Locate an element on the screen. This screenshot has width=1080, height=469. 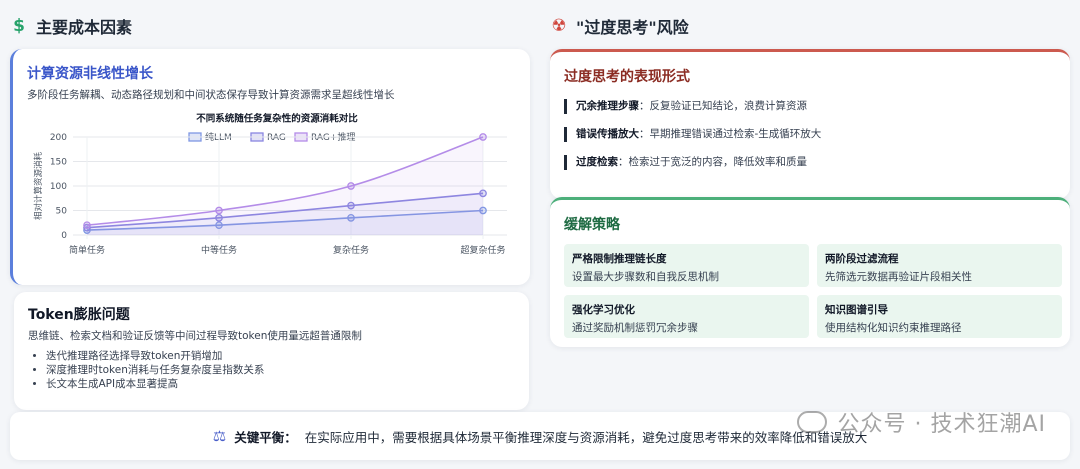
radiation-icon: ☢ is located at coordinates (559, 26).